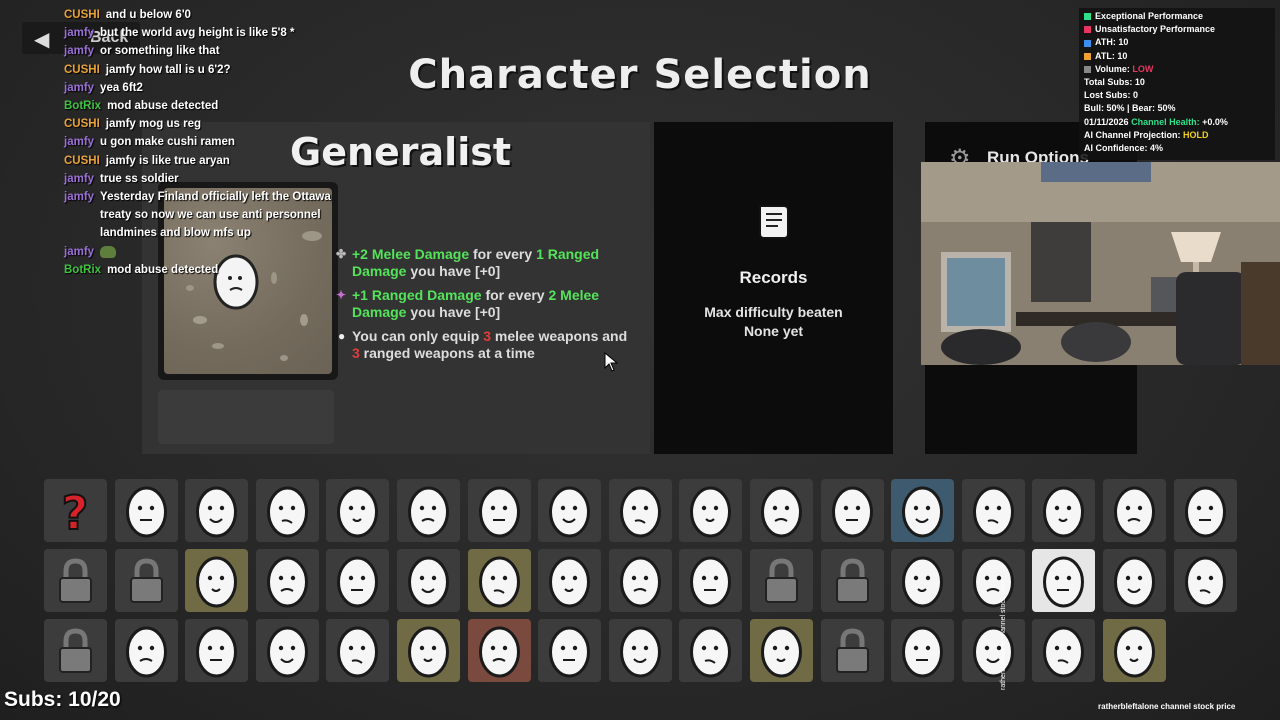 This screenshot has height=720, width=1280. Describe the element at coordinates (341, 295) in the screenshot. I see `bow-icon: ✦` at that location.